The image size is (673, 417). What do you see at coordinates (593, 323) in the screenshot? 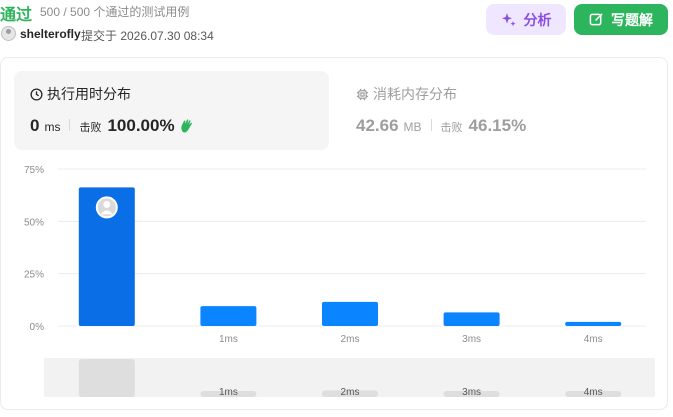
I see `bar-4ms` at bounding box center [593, 323].